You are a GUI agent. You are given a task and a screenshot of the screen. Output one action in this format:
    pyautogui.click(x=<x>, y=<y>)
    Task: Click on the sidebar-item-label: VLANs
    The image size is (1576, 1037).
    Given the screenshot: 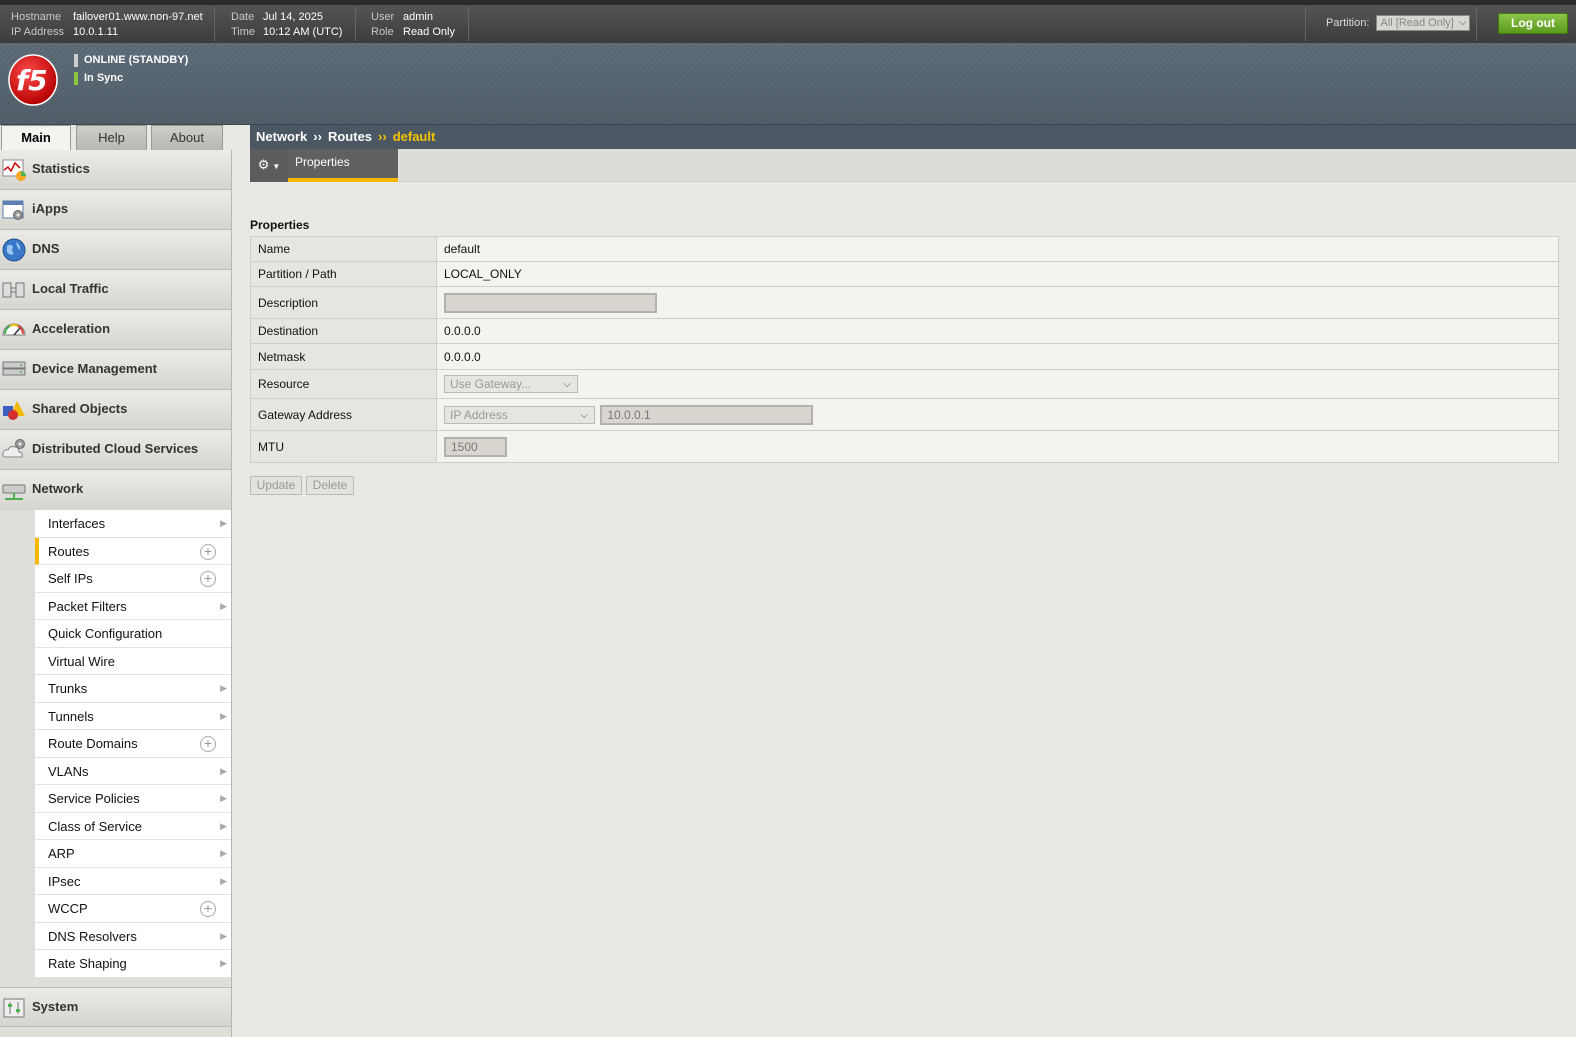 What is the action you would take?
    pyautogui.click(x=68, y=771)
    